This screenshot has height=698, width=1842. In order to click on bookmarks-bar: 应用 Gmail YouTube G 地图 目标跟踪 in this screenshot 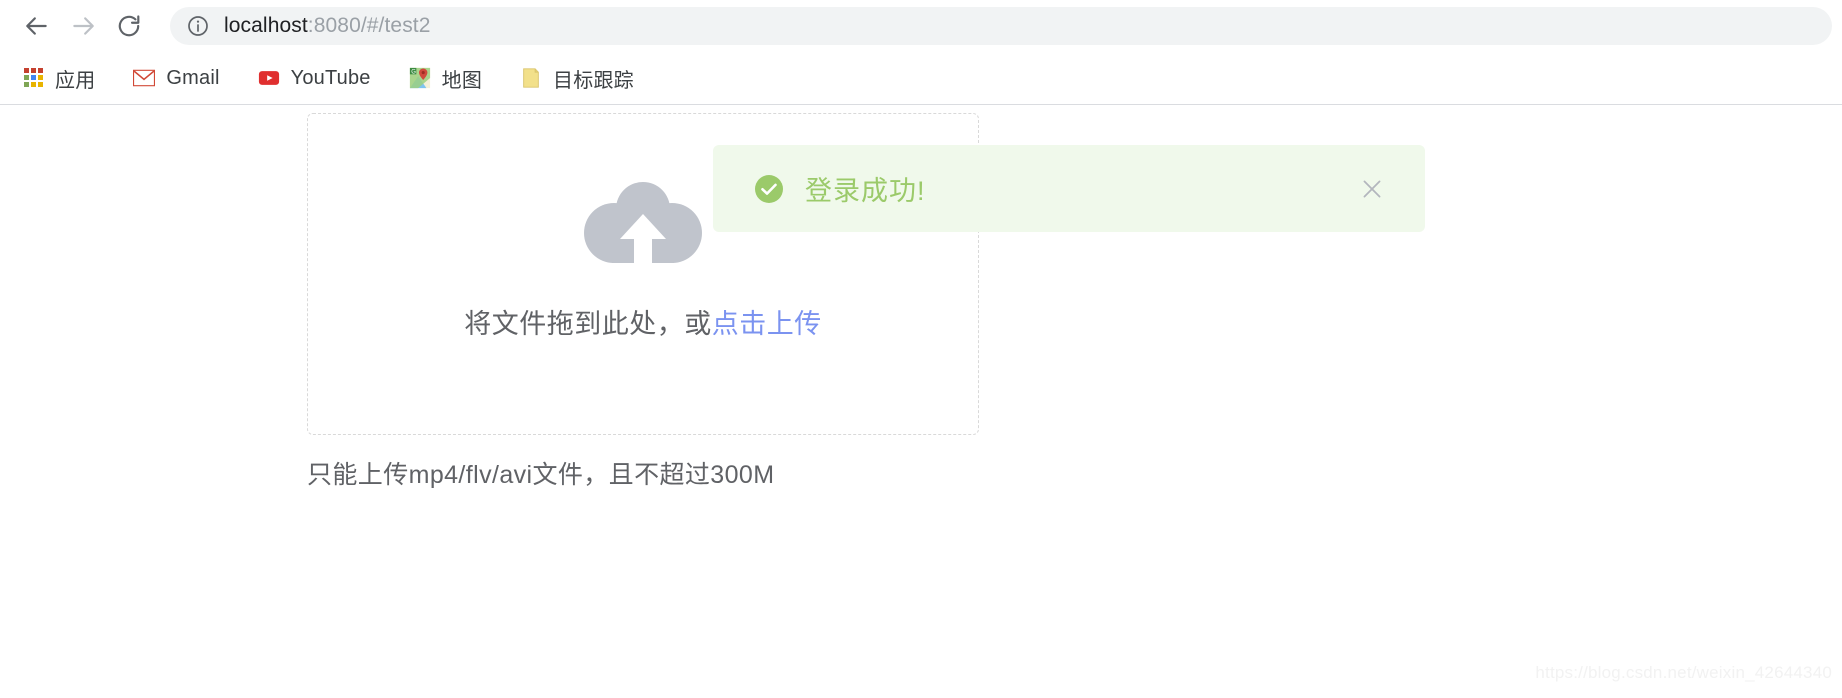, I will do `click(921, 78)`.